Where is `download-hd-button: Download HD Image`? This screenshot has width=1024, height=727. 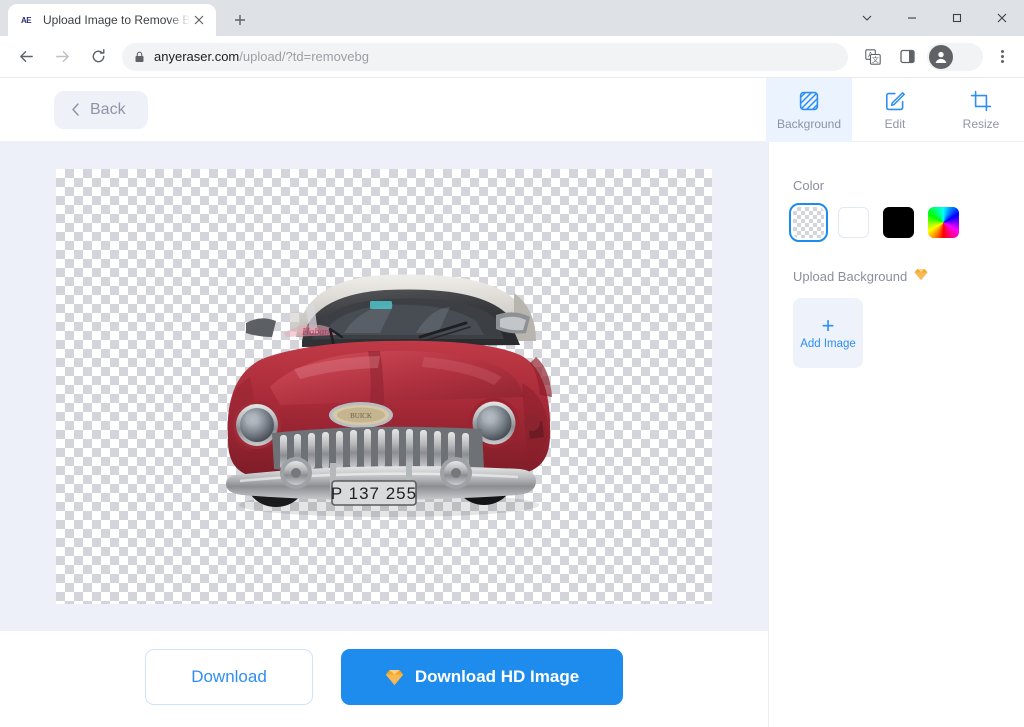 download-hd-button: Download HD Image is located at coordinates (482, 677).